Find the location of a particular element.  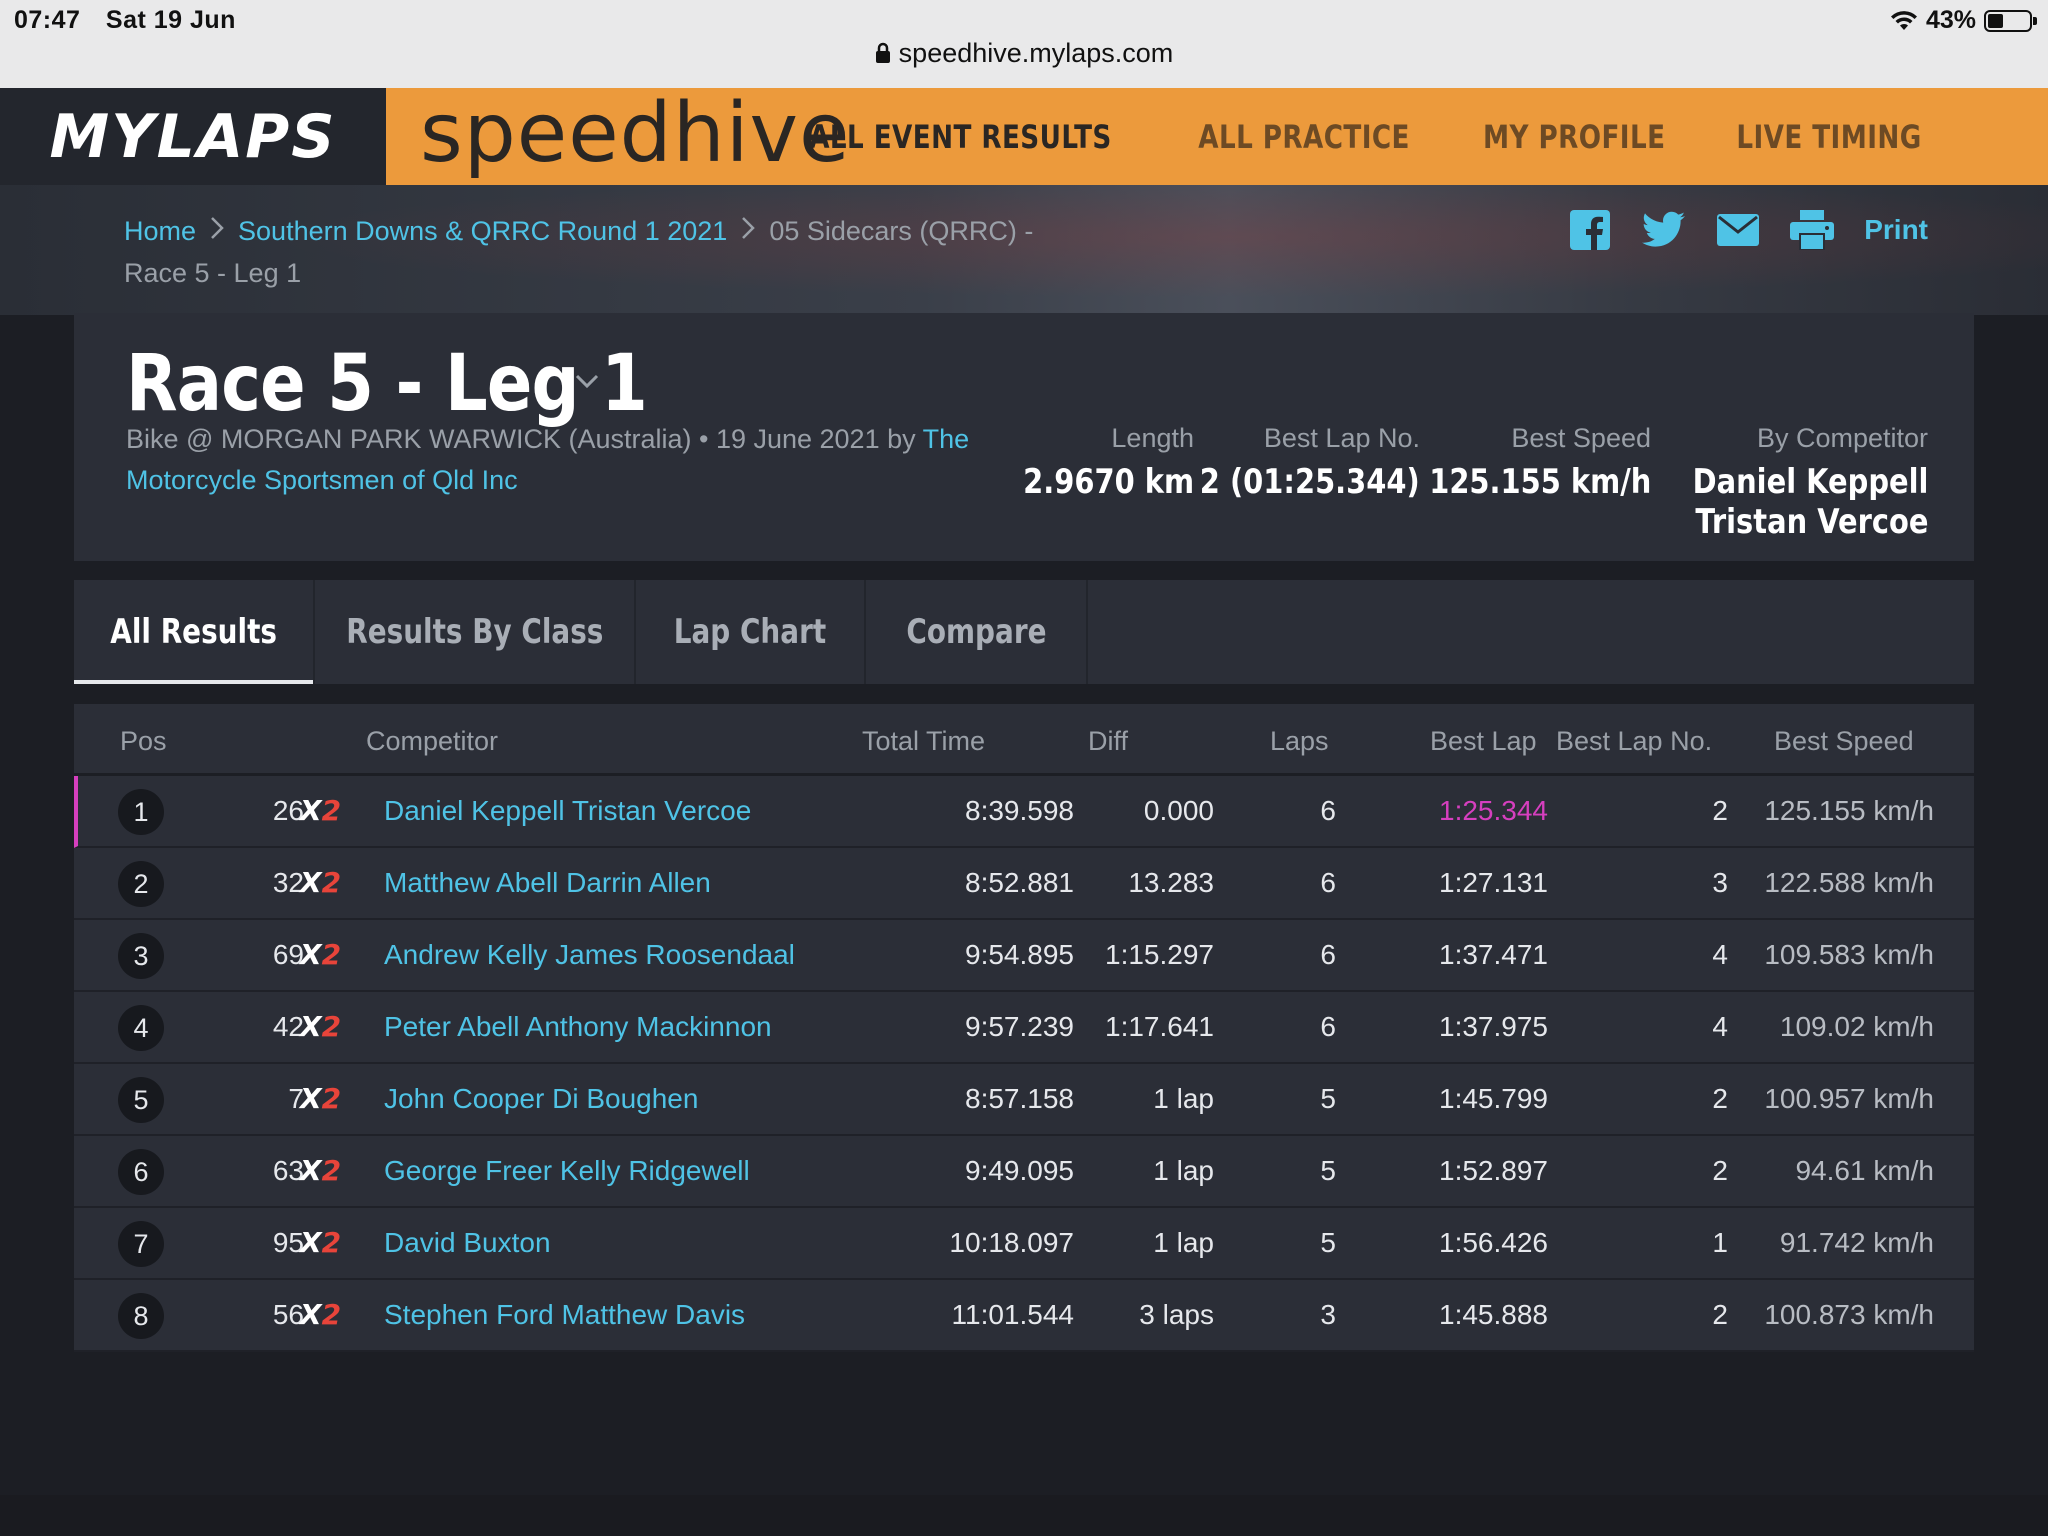

status-right: 43% is located at coordinates (1963, 20).